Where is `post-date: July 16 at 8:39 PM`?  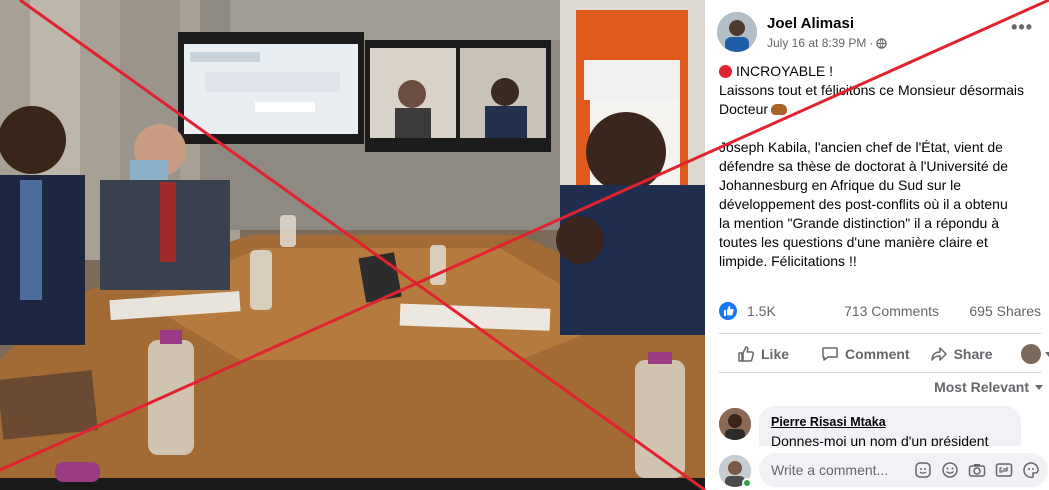
post-date: July 16 at 8:39 PM is located at coordinates (816, 43).